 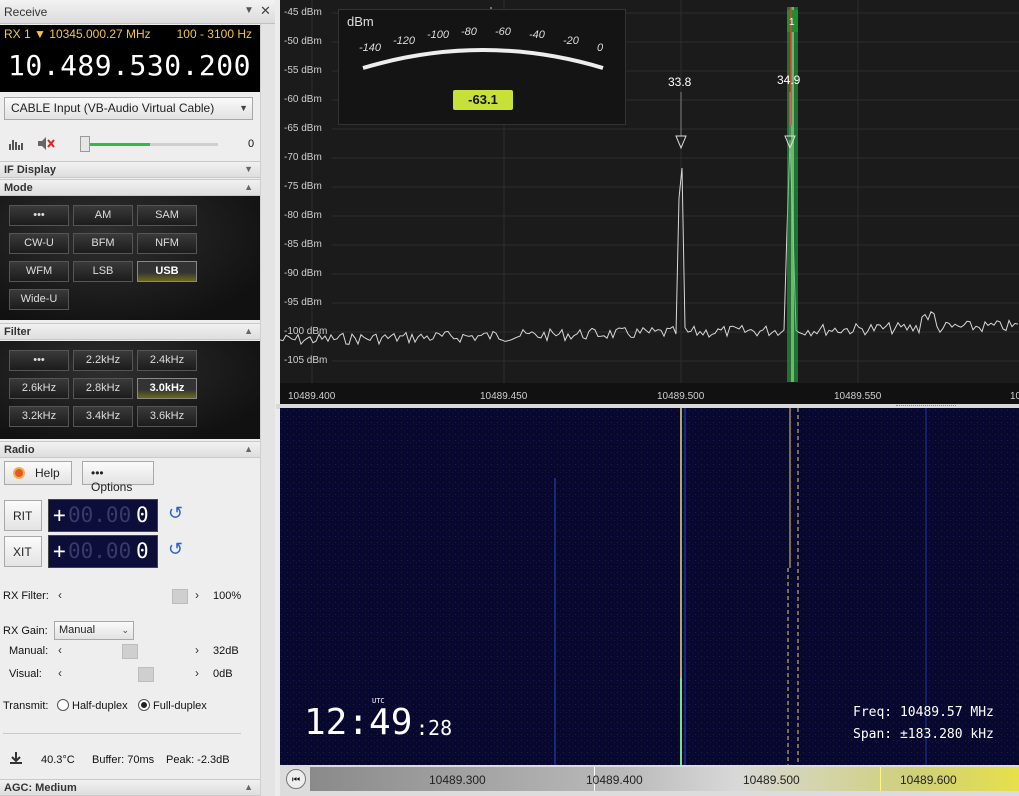 What do you see at coordinates (77, 630) in the screenshot?
I see `rx-gain-mode: Manual` at bounding box center [77, 630].